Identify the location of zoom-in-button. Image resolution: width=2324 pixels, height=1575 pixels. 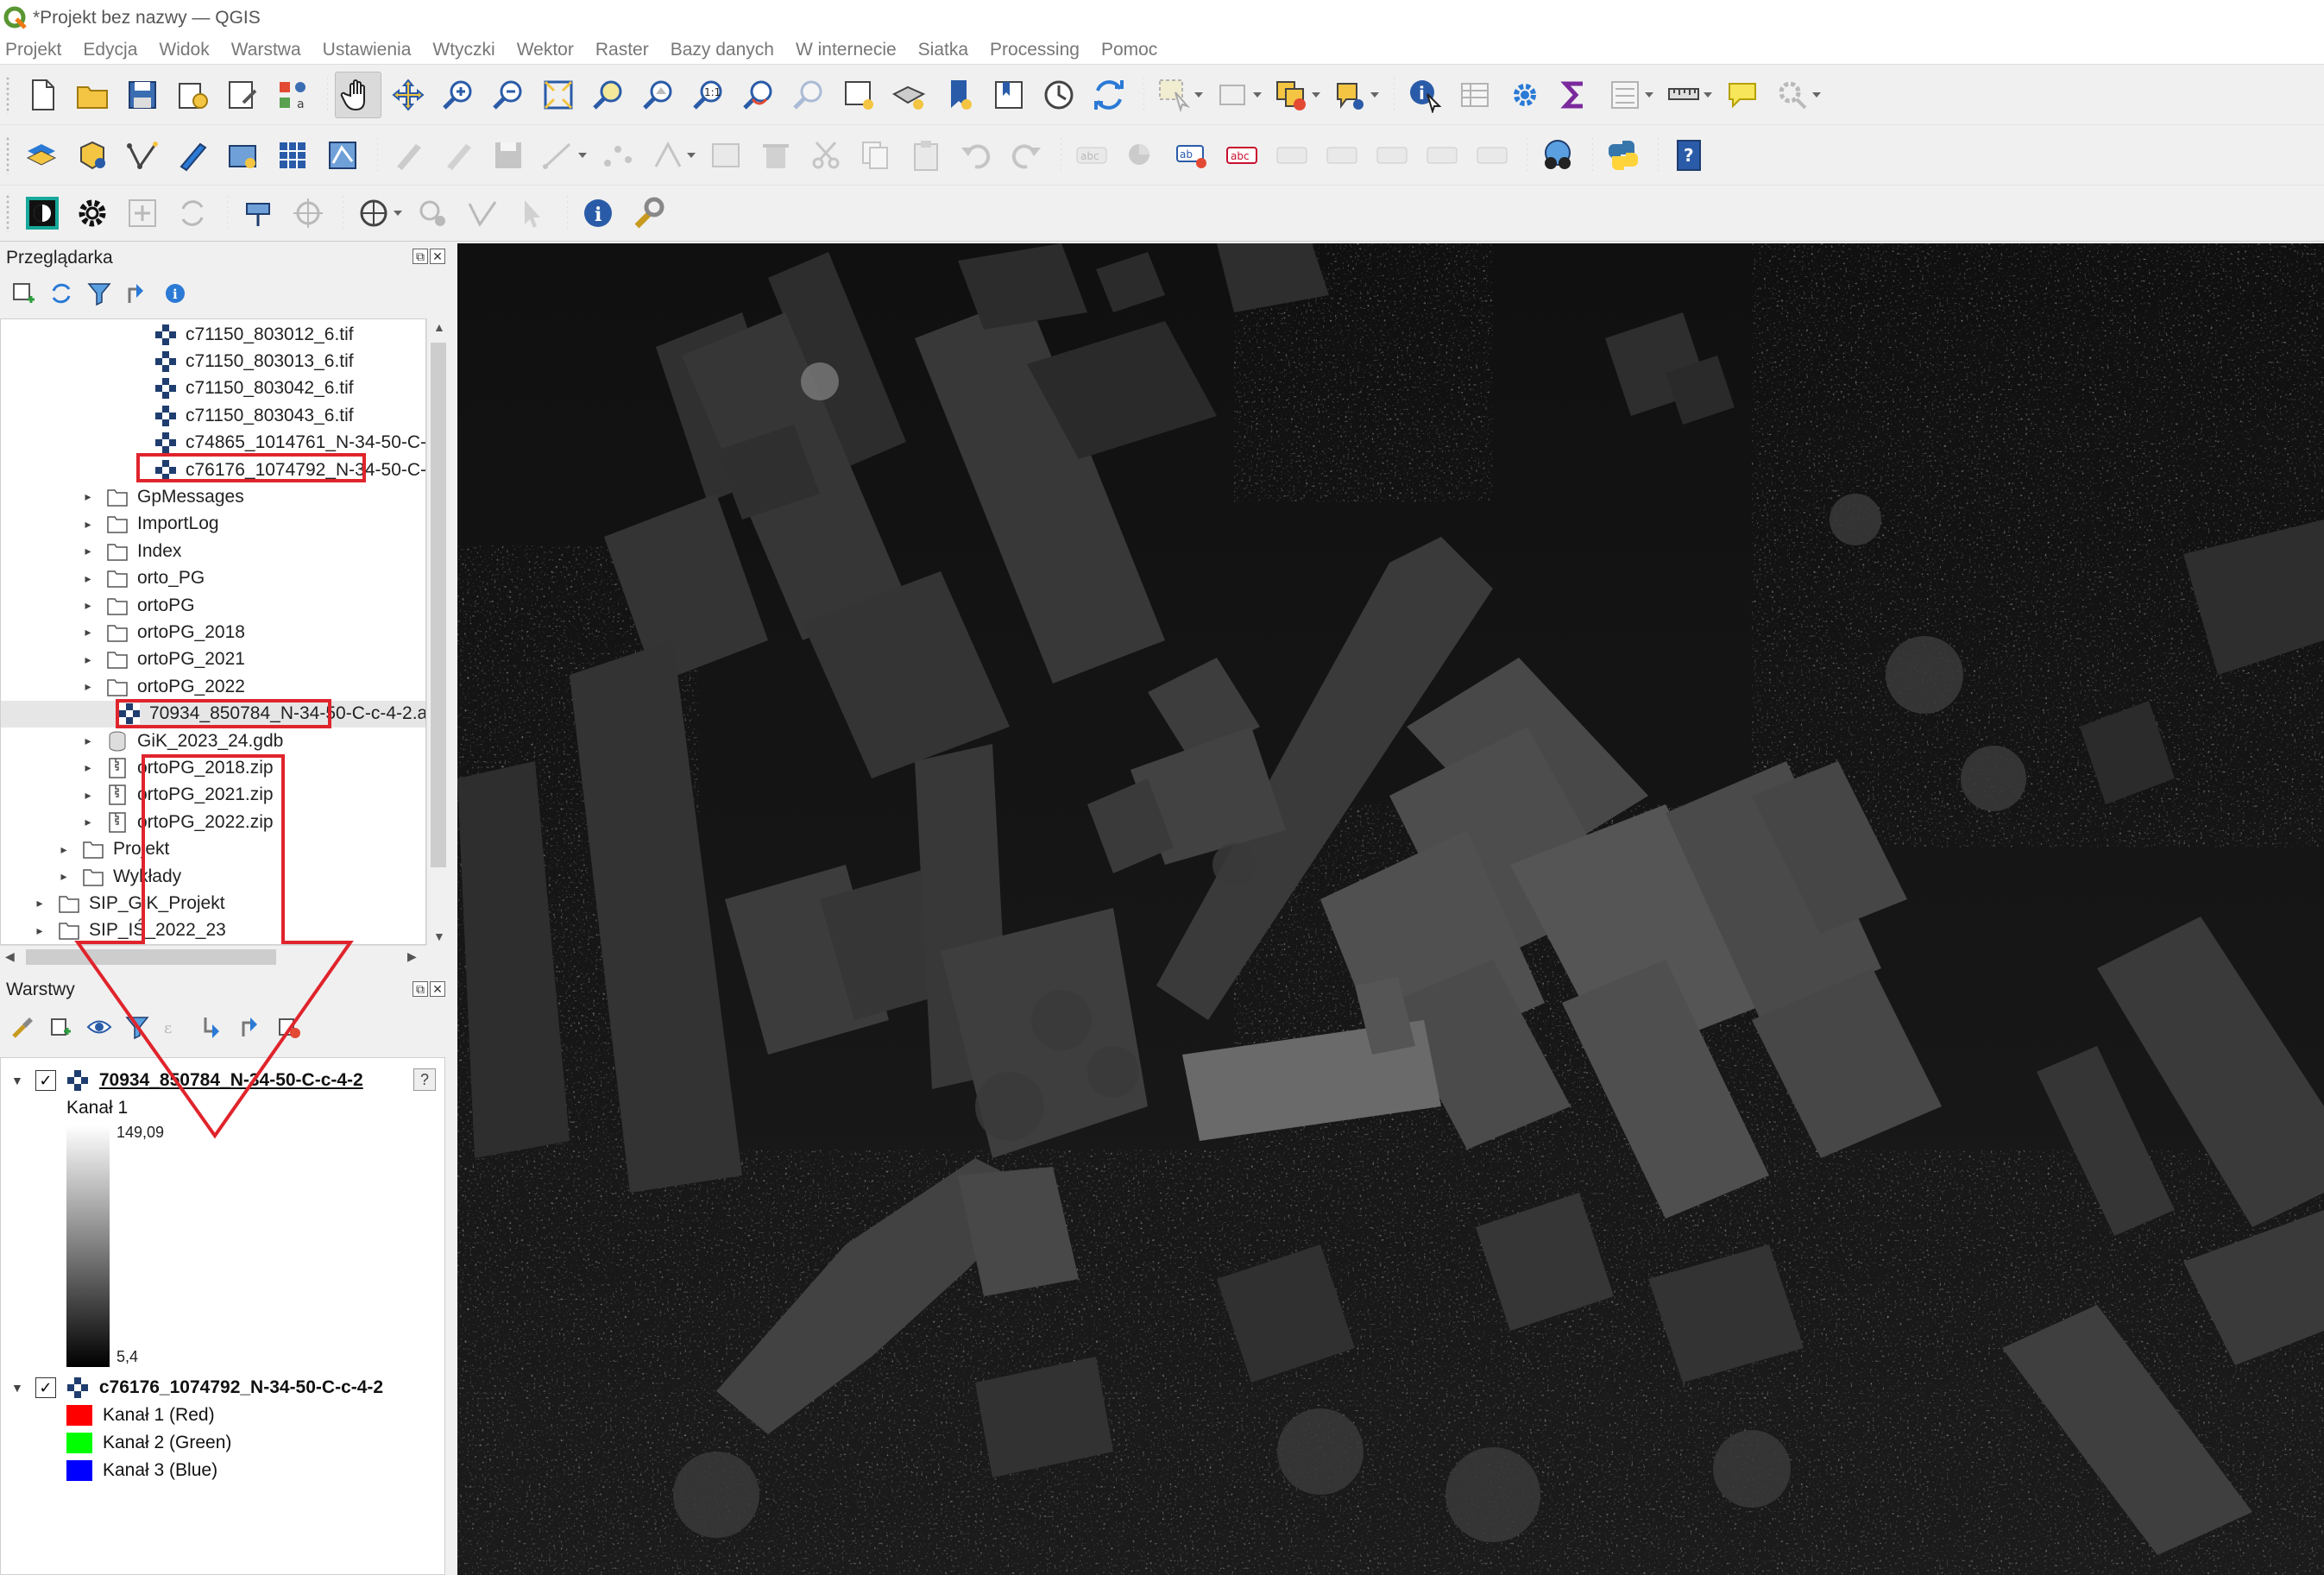
(458, 95).